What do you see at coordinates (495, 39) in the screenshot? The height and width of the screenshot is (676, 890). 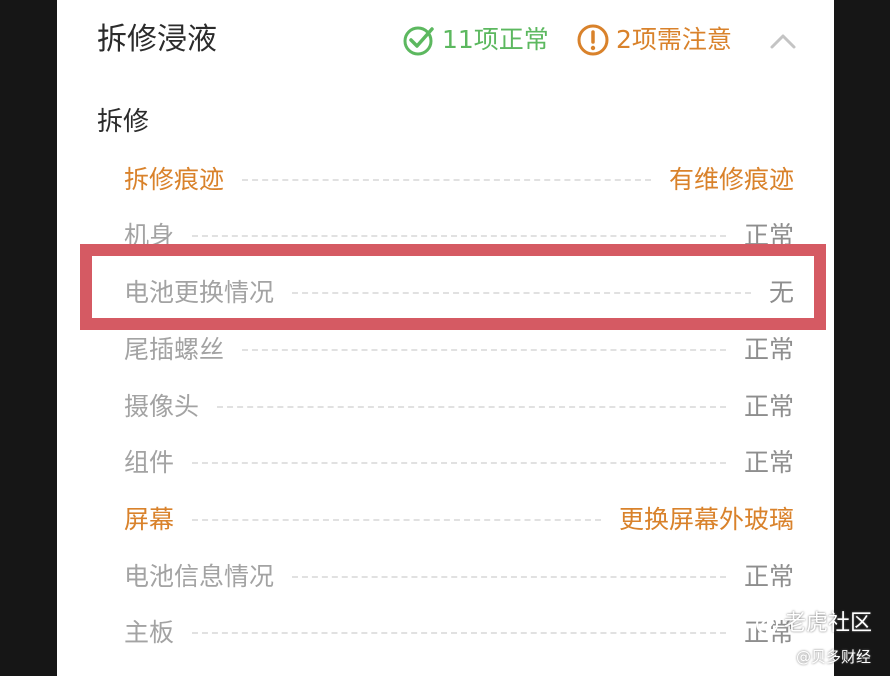 I see `ok-summary-text: 11项正常` at bounding box center [495, 39].